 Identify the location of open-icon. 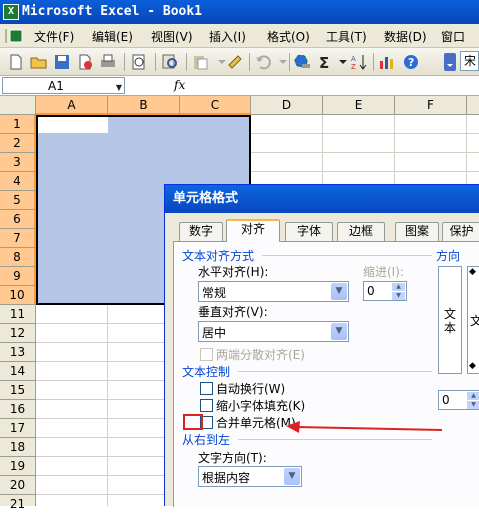
(39, 62).